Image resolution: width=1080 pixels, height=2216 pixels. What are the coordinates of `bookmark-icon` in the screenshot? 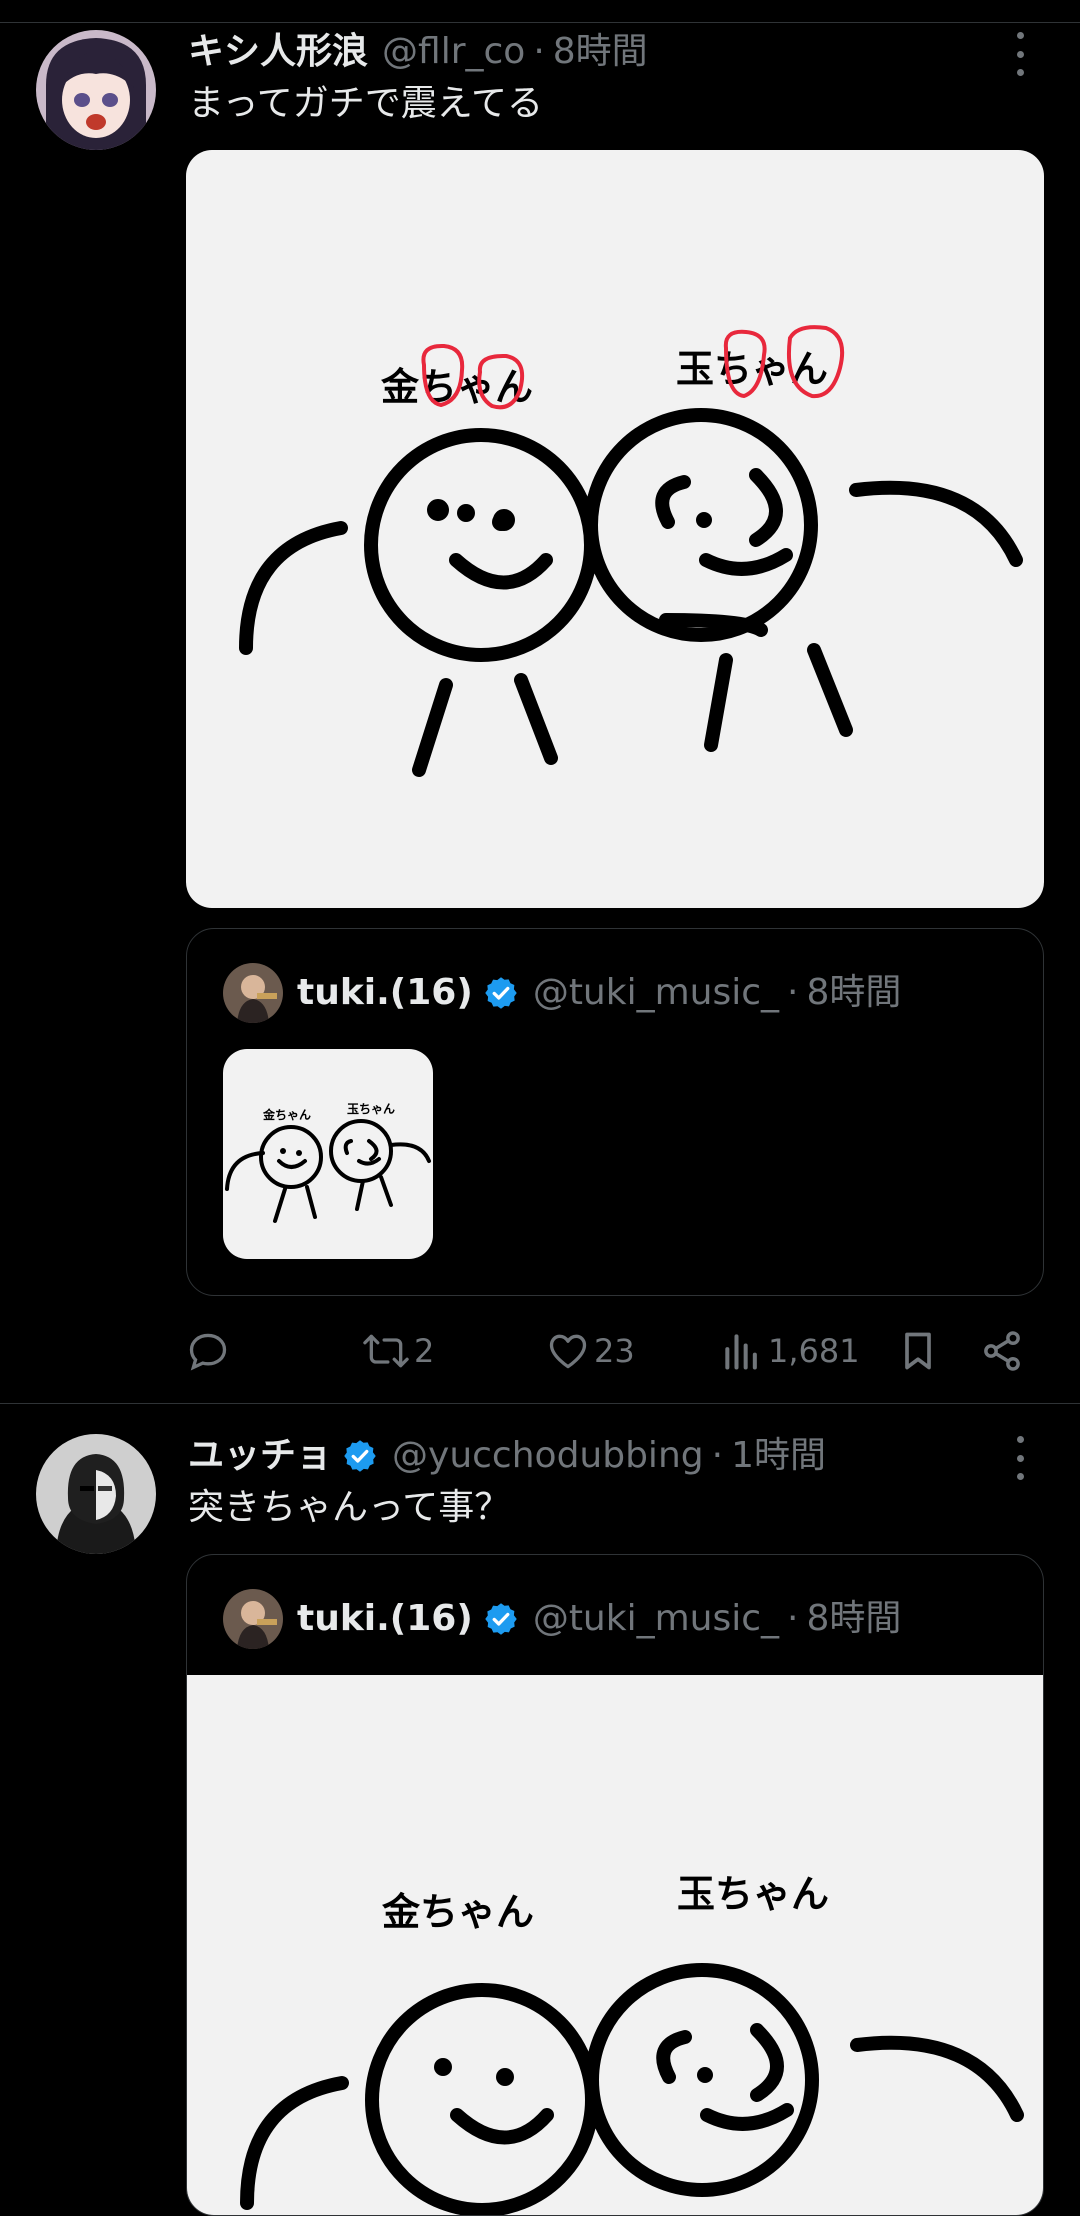 It's located at (918, 1351).